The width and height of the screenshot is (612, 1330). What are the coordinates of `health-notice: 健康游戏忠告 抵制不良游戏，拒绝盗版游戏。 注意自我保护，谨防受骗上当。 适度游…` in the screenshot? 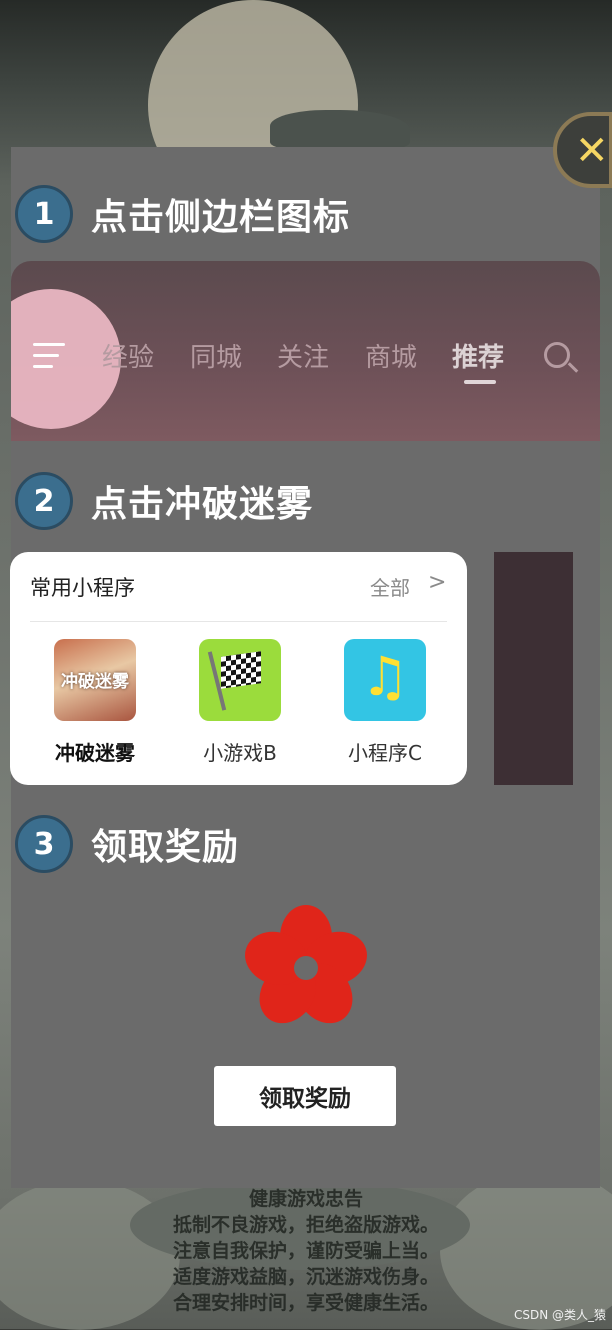 It's located at (306, 1251).